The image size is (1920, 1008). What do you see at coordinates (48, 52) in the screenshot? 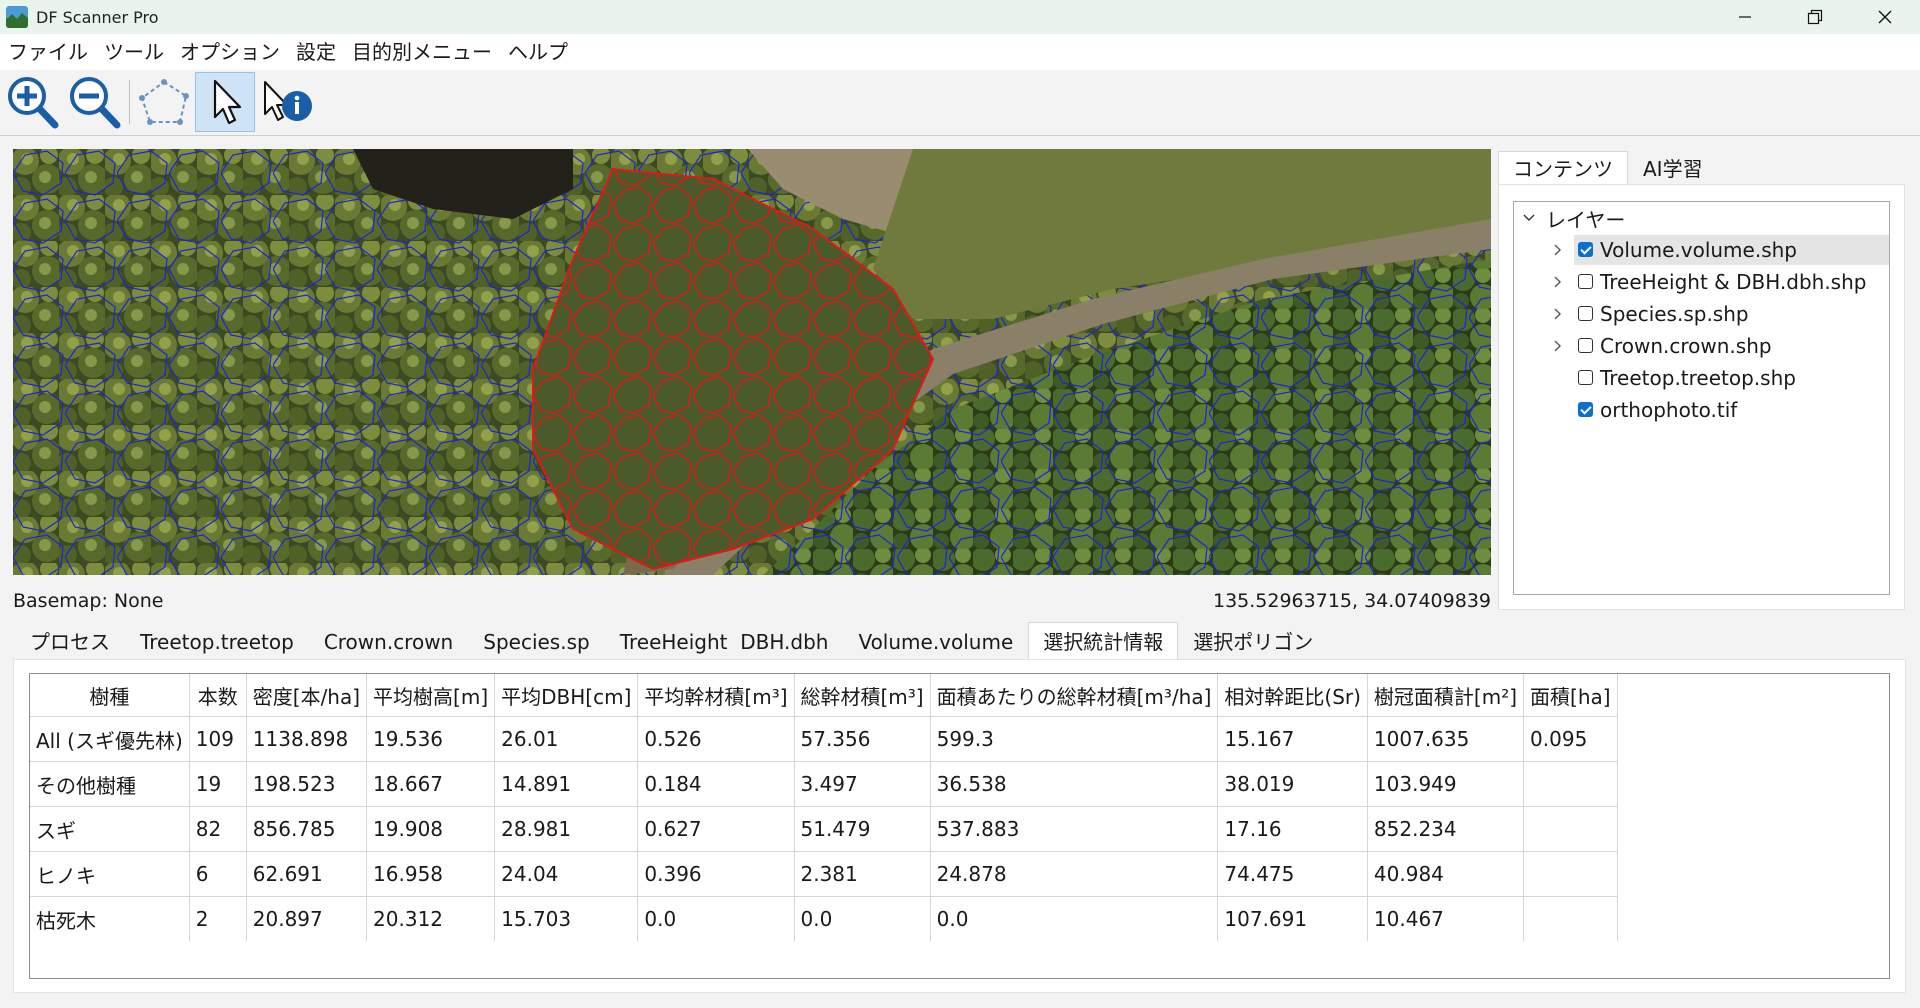
I see `menu-file: ファイル` at bounding box center [48, 52].